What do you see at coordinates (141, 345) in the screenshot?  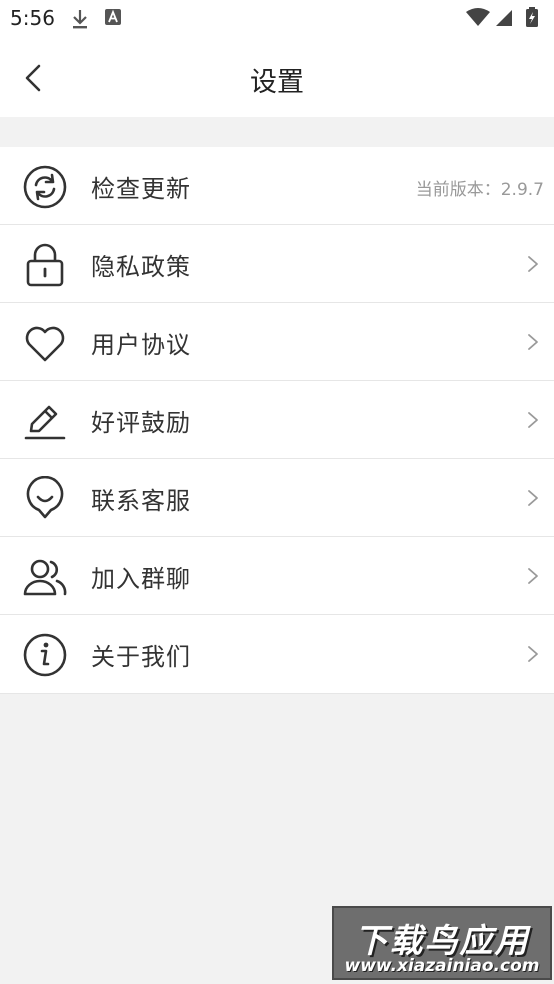 I see `settings-item-label: 用户协议` at bounding box center [141, 345].